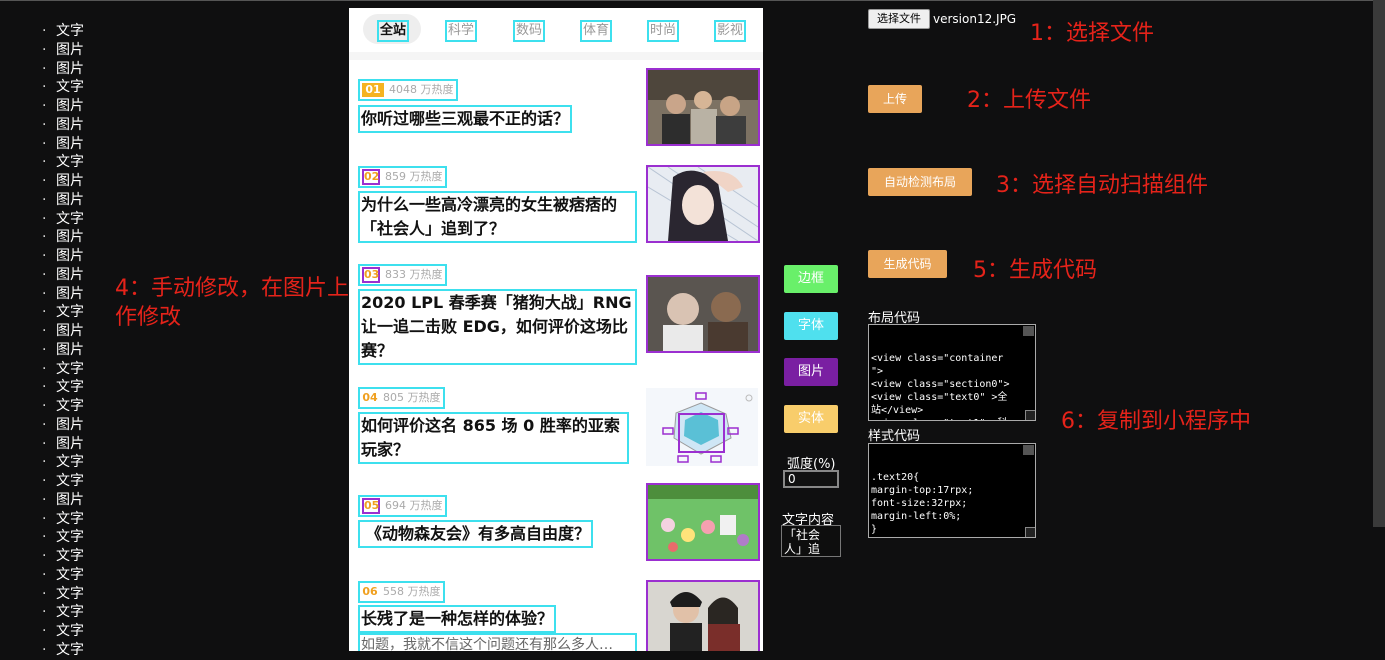 The height and width of the screenshot is (660, 1385). Describe the element at coordinates (232, 303) in the screenshot. I see `note-step-4: 4：手动修改，在图片上作修改` at that location.